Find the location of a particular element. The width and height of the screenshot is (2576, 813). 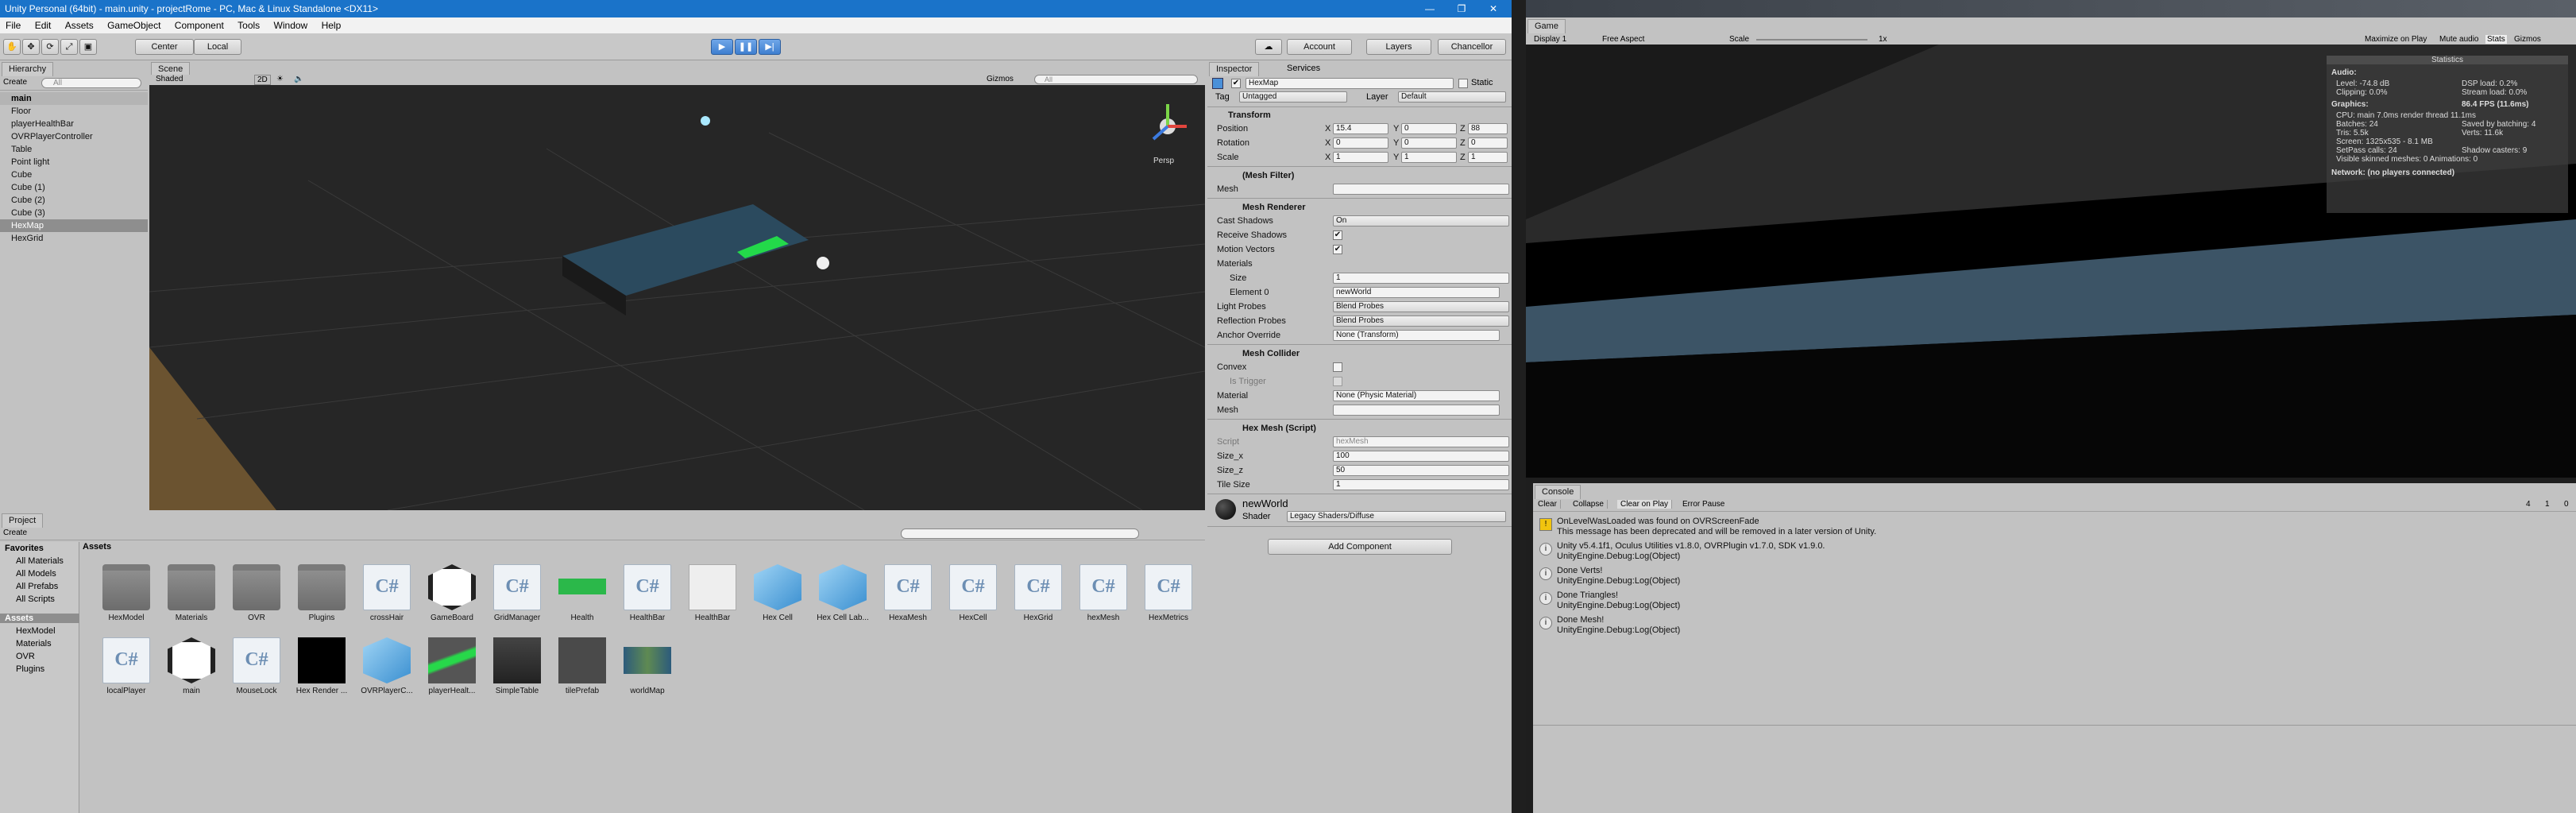

position-x-field: 15.4 is located at coordinates (1360, 128).